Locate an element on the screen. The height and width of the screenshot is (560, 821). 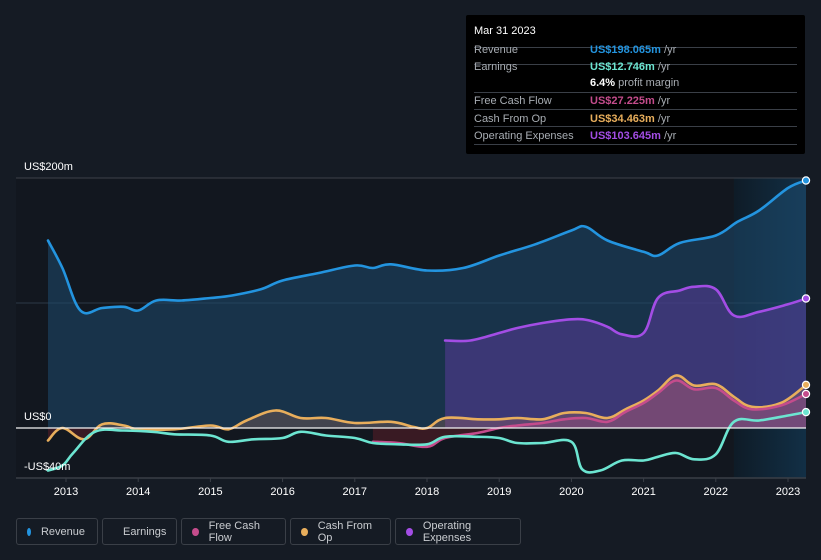
tooltip-value: US$103.645m is located at coordinates (625, 136).